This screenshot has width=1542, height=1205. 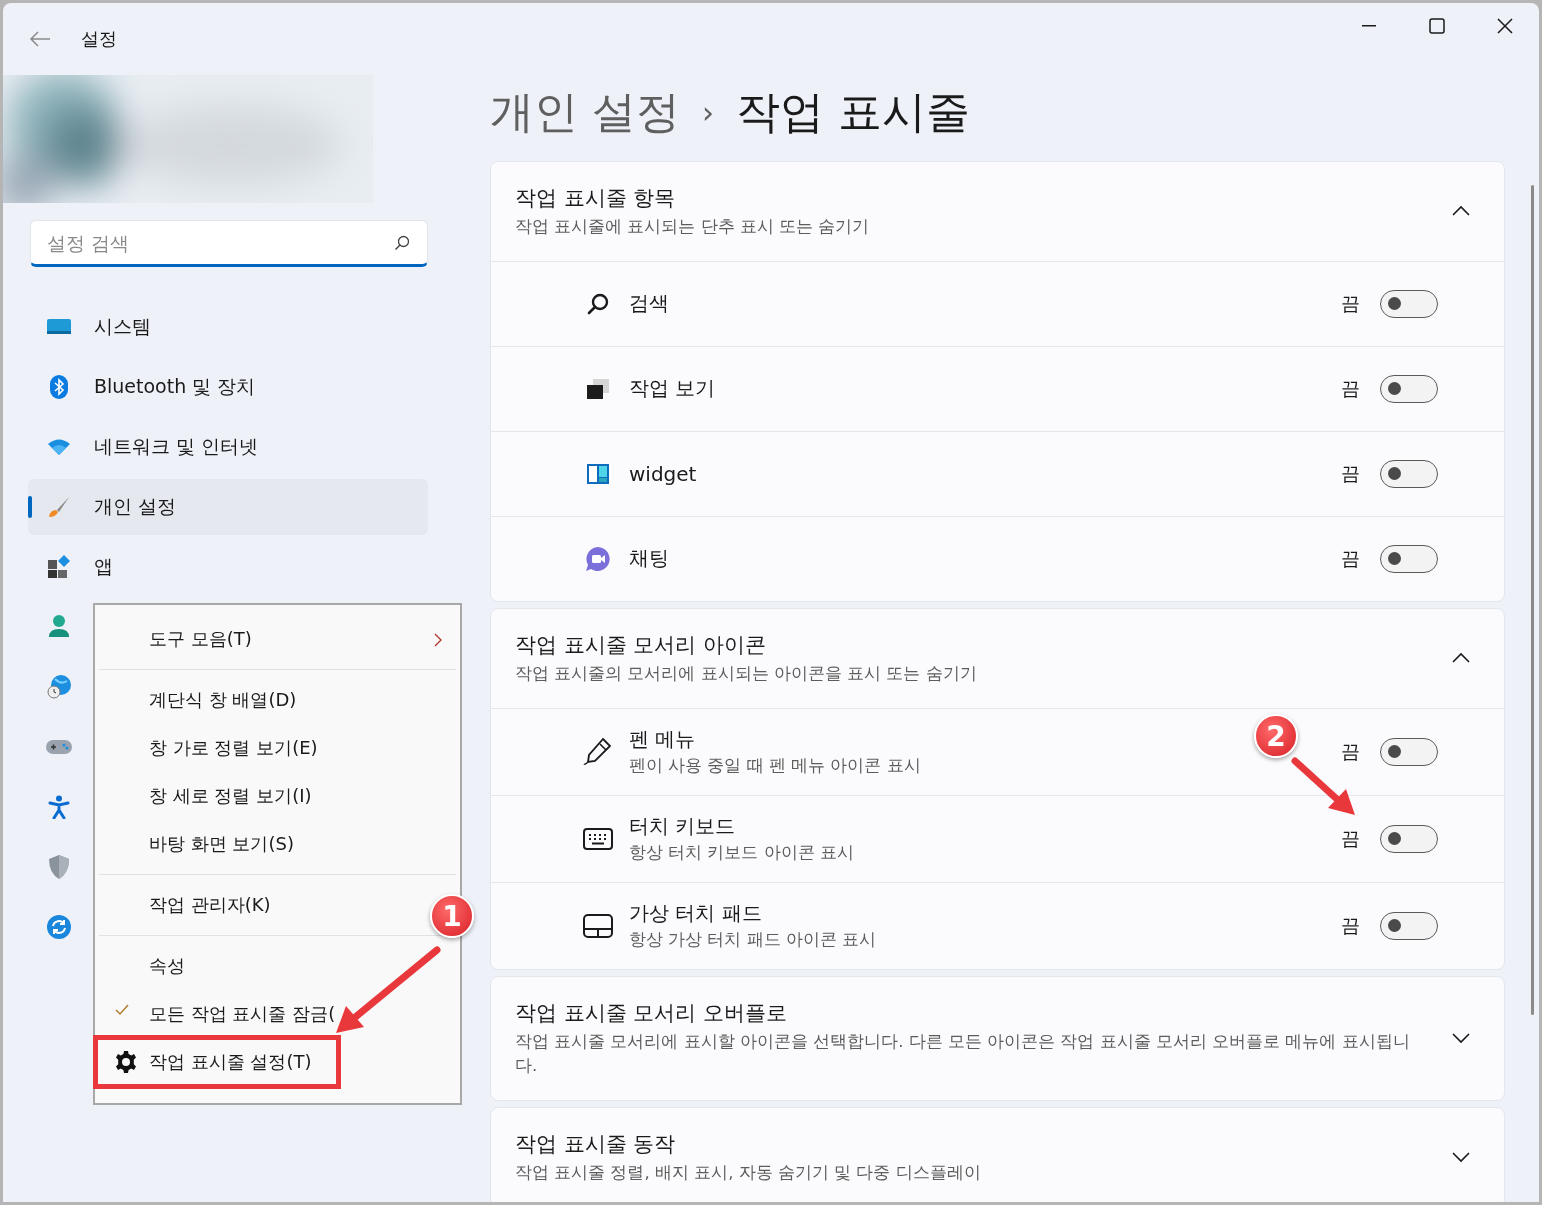 What do you see at coordinates (649, 304) in the screenshot?
I see `setting-label: 검색` at bounding box center [649, 304].